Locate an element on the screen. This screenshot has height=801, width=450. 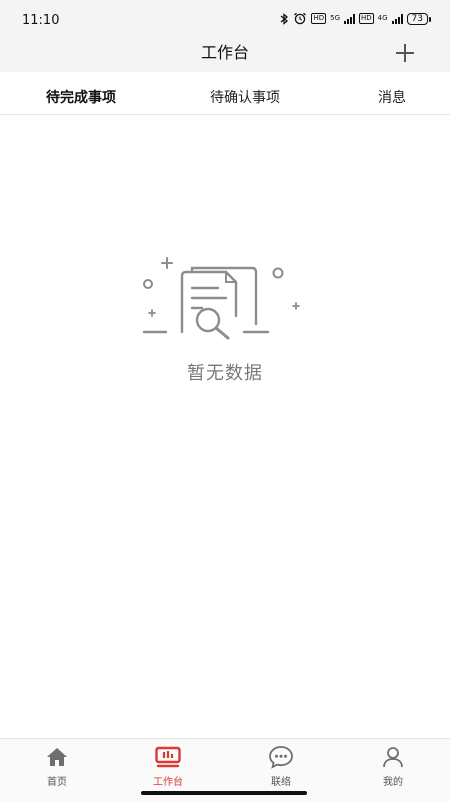
home-icon is located at coordinates (57, 757).